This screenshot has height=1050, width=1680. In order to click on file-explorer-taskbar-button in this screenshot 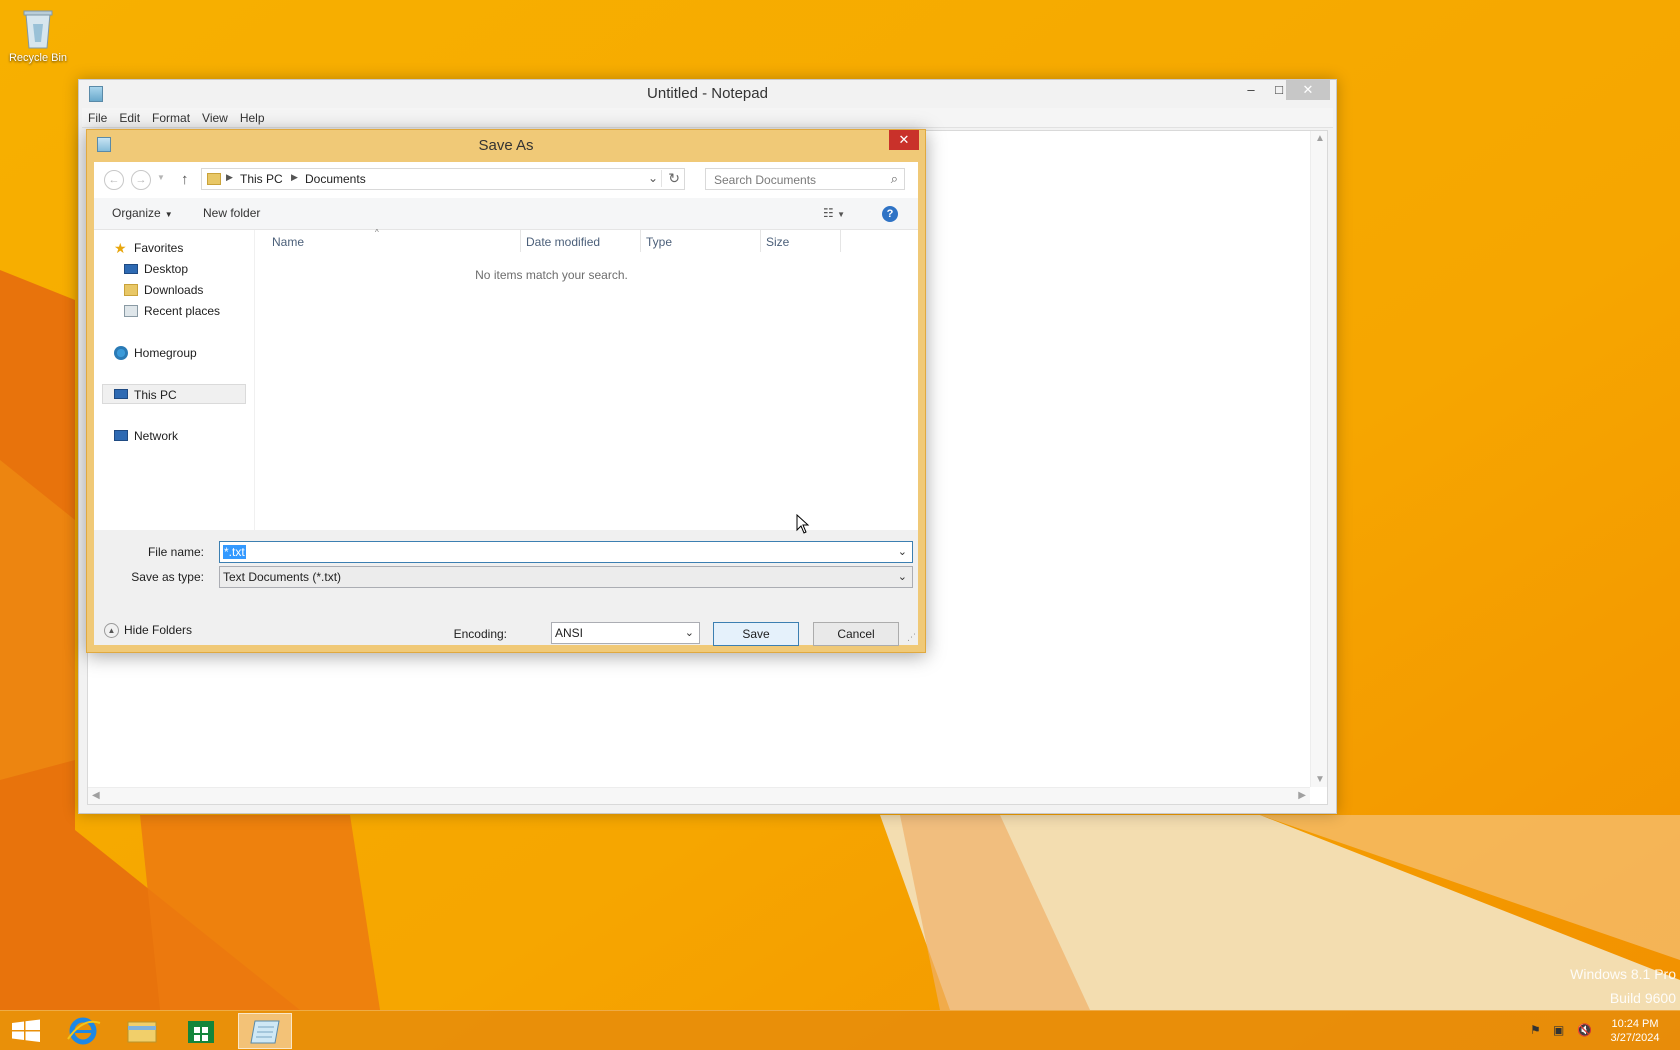, I will do `click(142, 1031)`.